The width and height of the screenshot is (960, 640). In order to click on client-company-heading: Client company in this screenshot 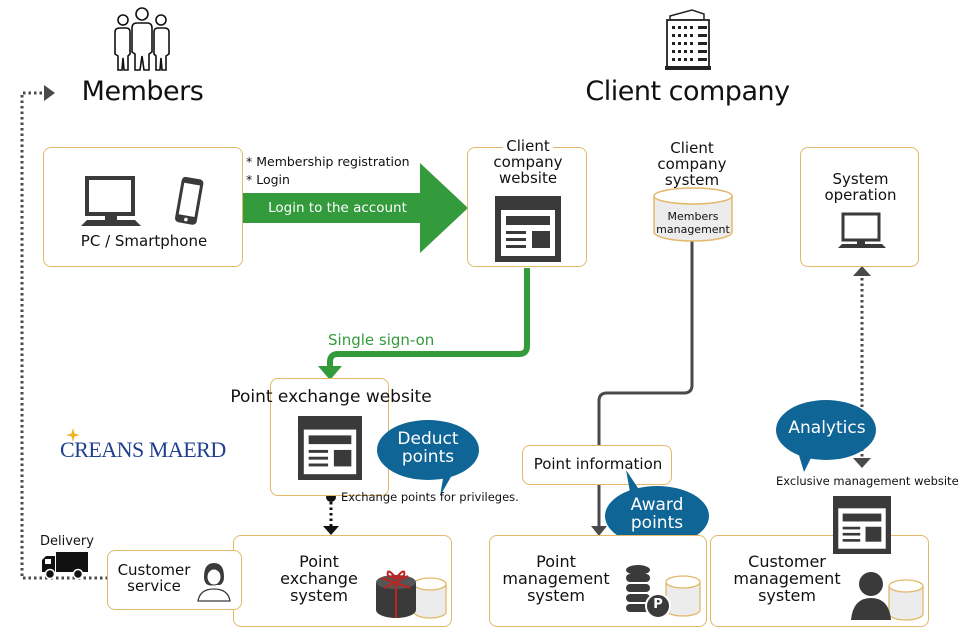, I will do `click(687, 91)`.